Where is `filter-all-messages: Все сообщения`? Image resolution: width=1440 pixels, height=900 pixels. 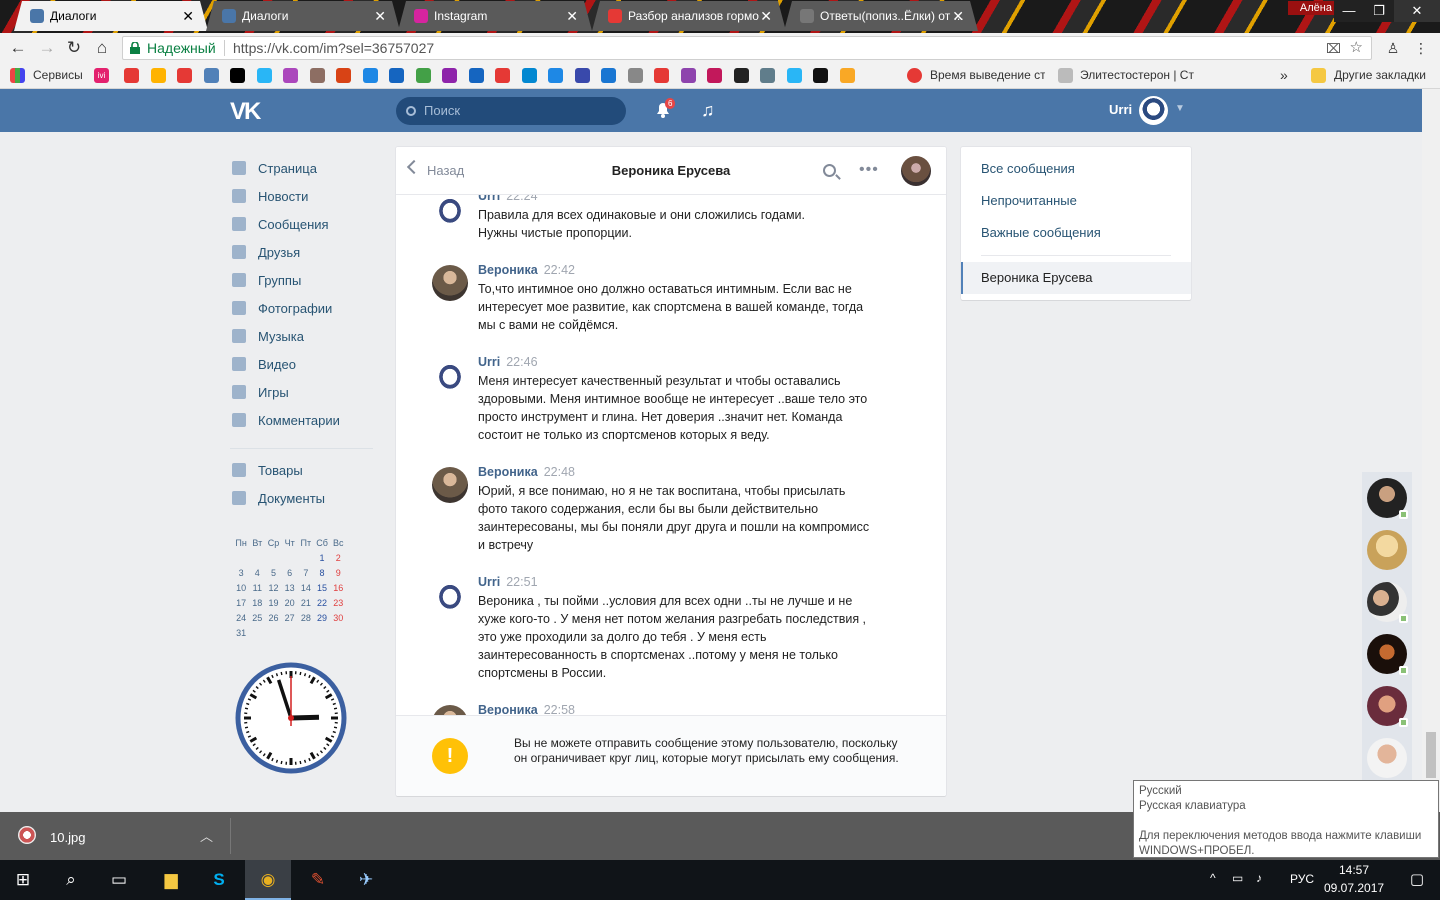
filter-all-messages: Все сообщения is located at coordinates (1028, 168).